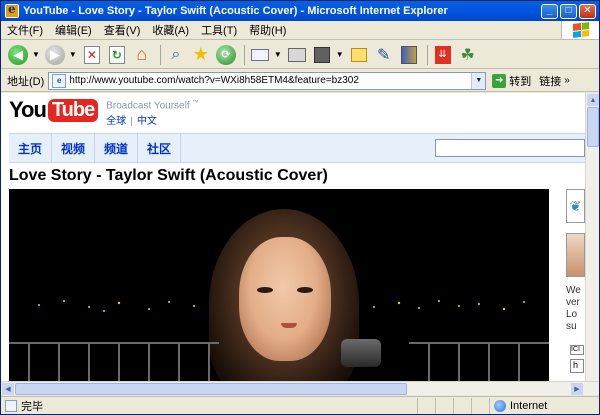  Describe the element at coordinates (28, 109) in the screenshot. I see `logo-you-text: You` at that location.